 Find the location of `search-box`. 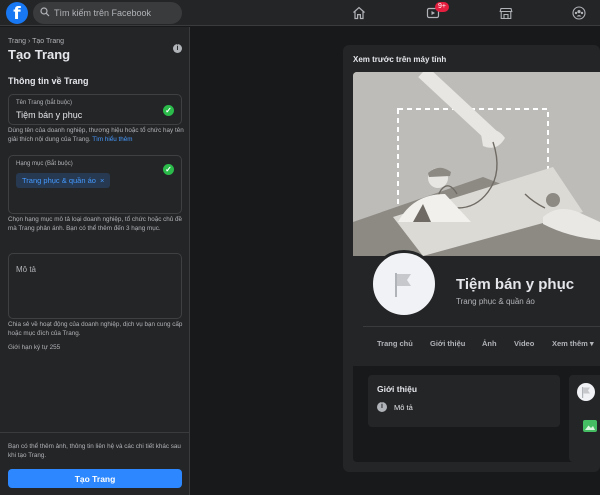

search-box is located at coordinates (107, 13).